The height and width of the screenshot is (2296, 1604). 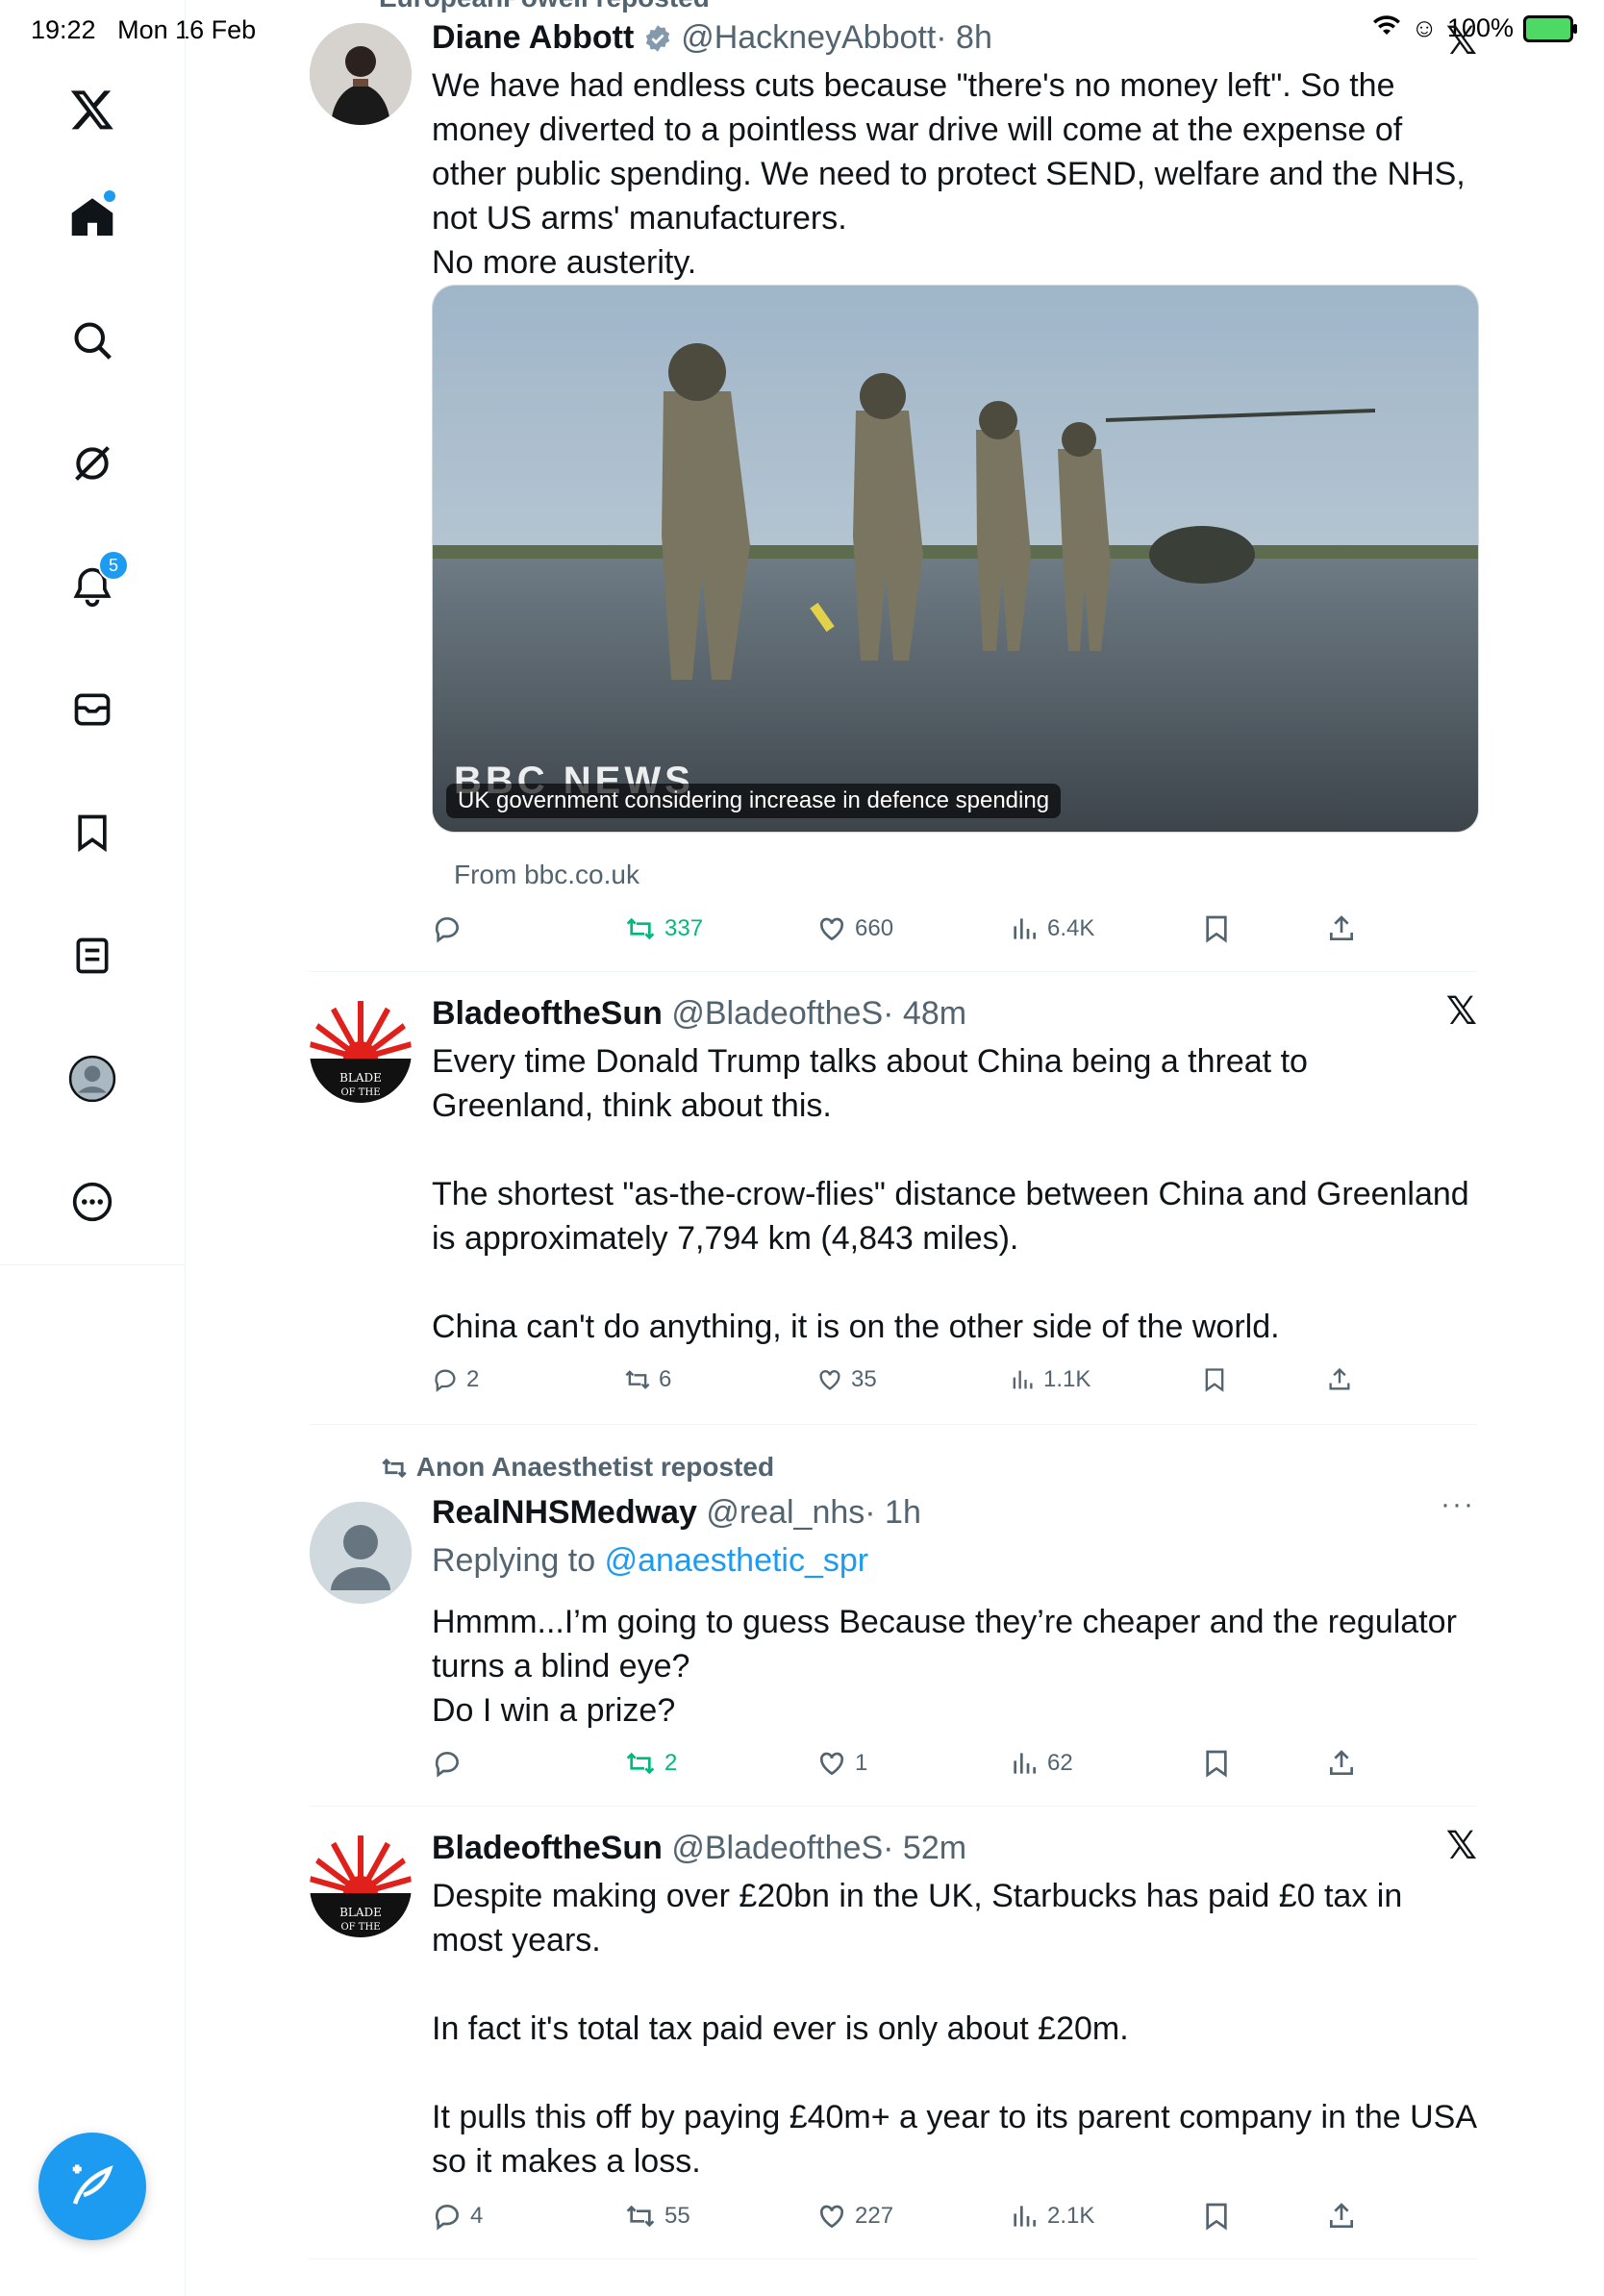 I want to click on like-count: 1, so click(x=861, y=1763).